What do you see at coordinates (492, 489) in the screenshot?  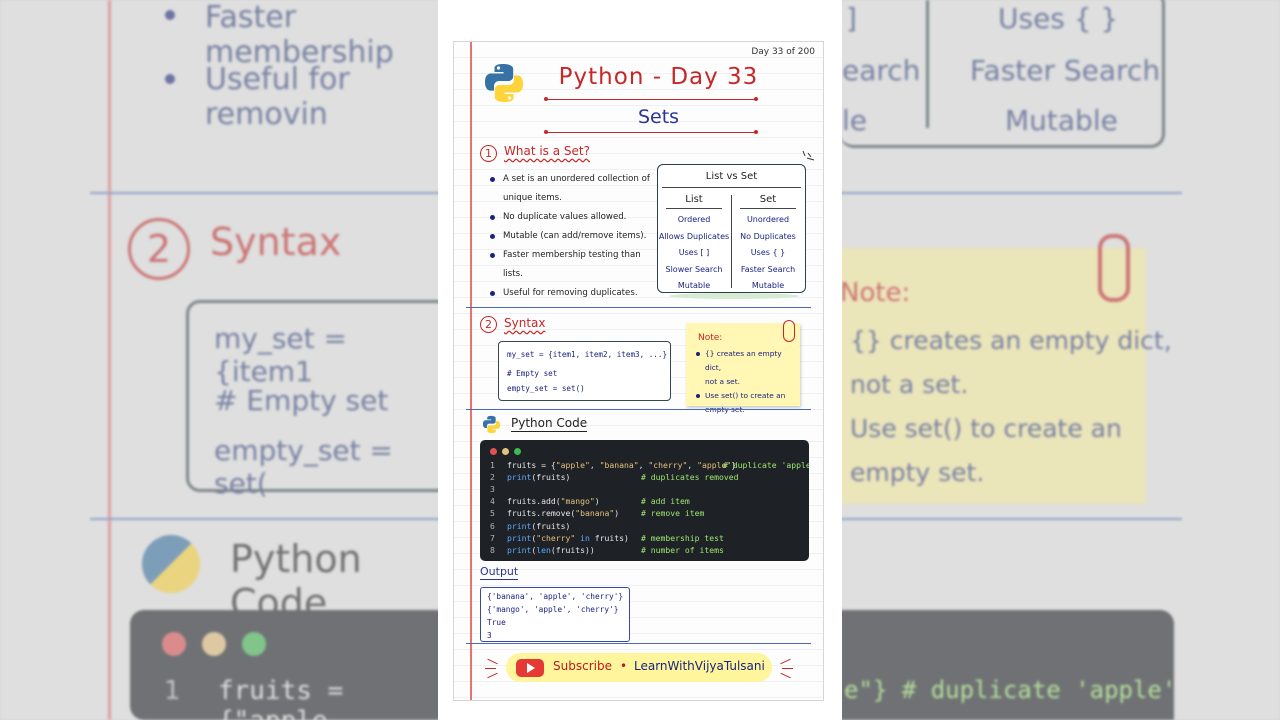 I see `line-number: 3` at bounding box center [492, 489].